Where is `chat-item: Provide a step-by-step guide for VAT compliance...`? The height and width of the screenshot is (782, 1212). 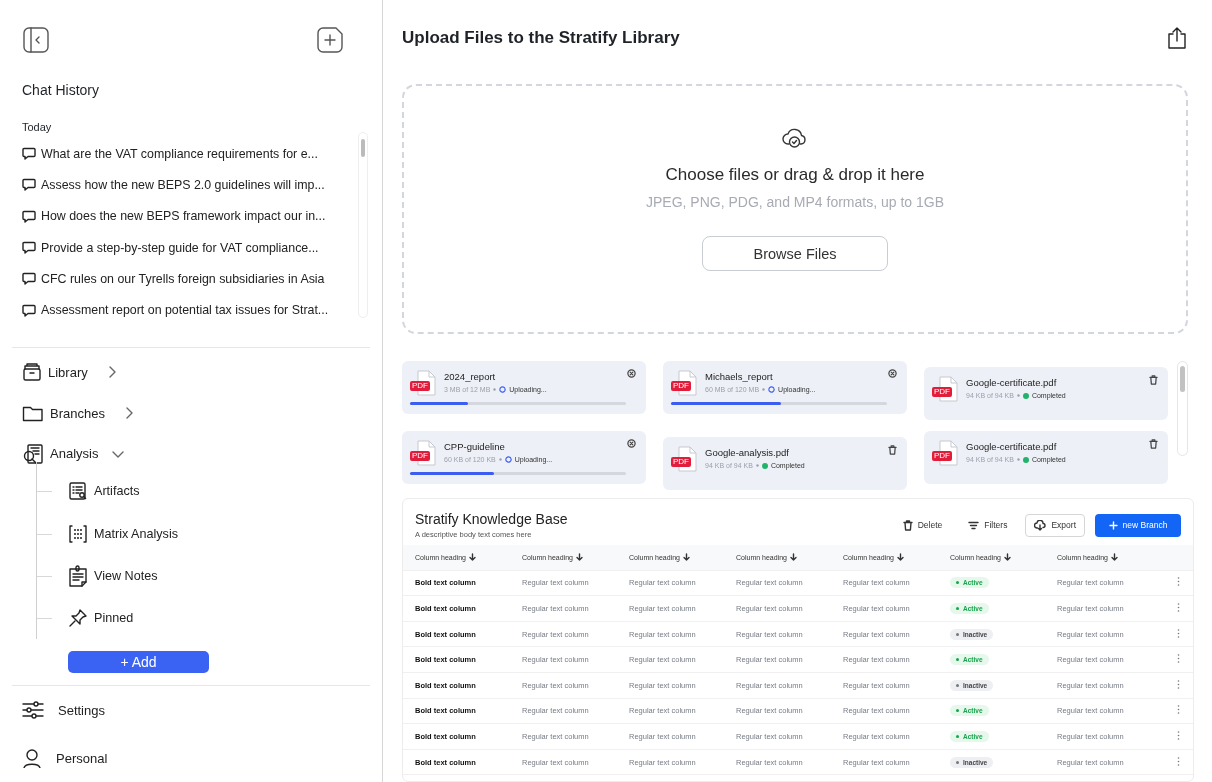
chat-item: Provide a step-by-step guide for VAT compliance... is located at coordinates (190, 248).